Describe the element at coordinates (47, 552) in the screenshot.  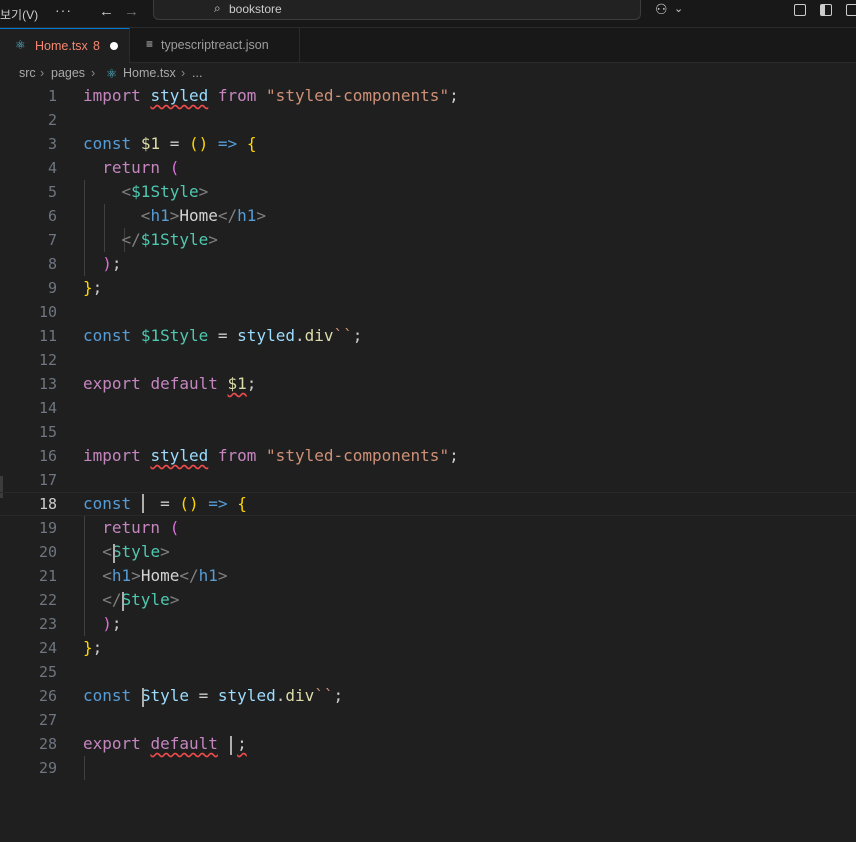
I see `line-number: 20` at that location.